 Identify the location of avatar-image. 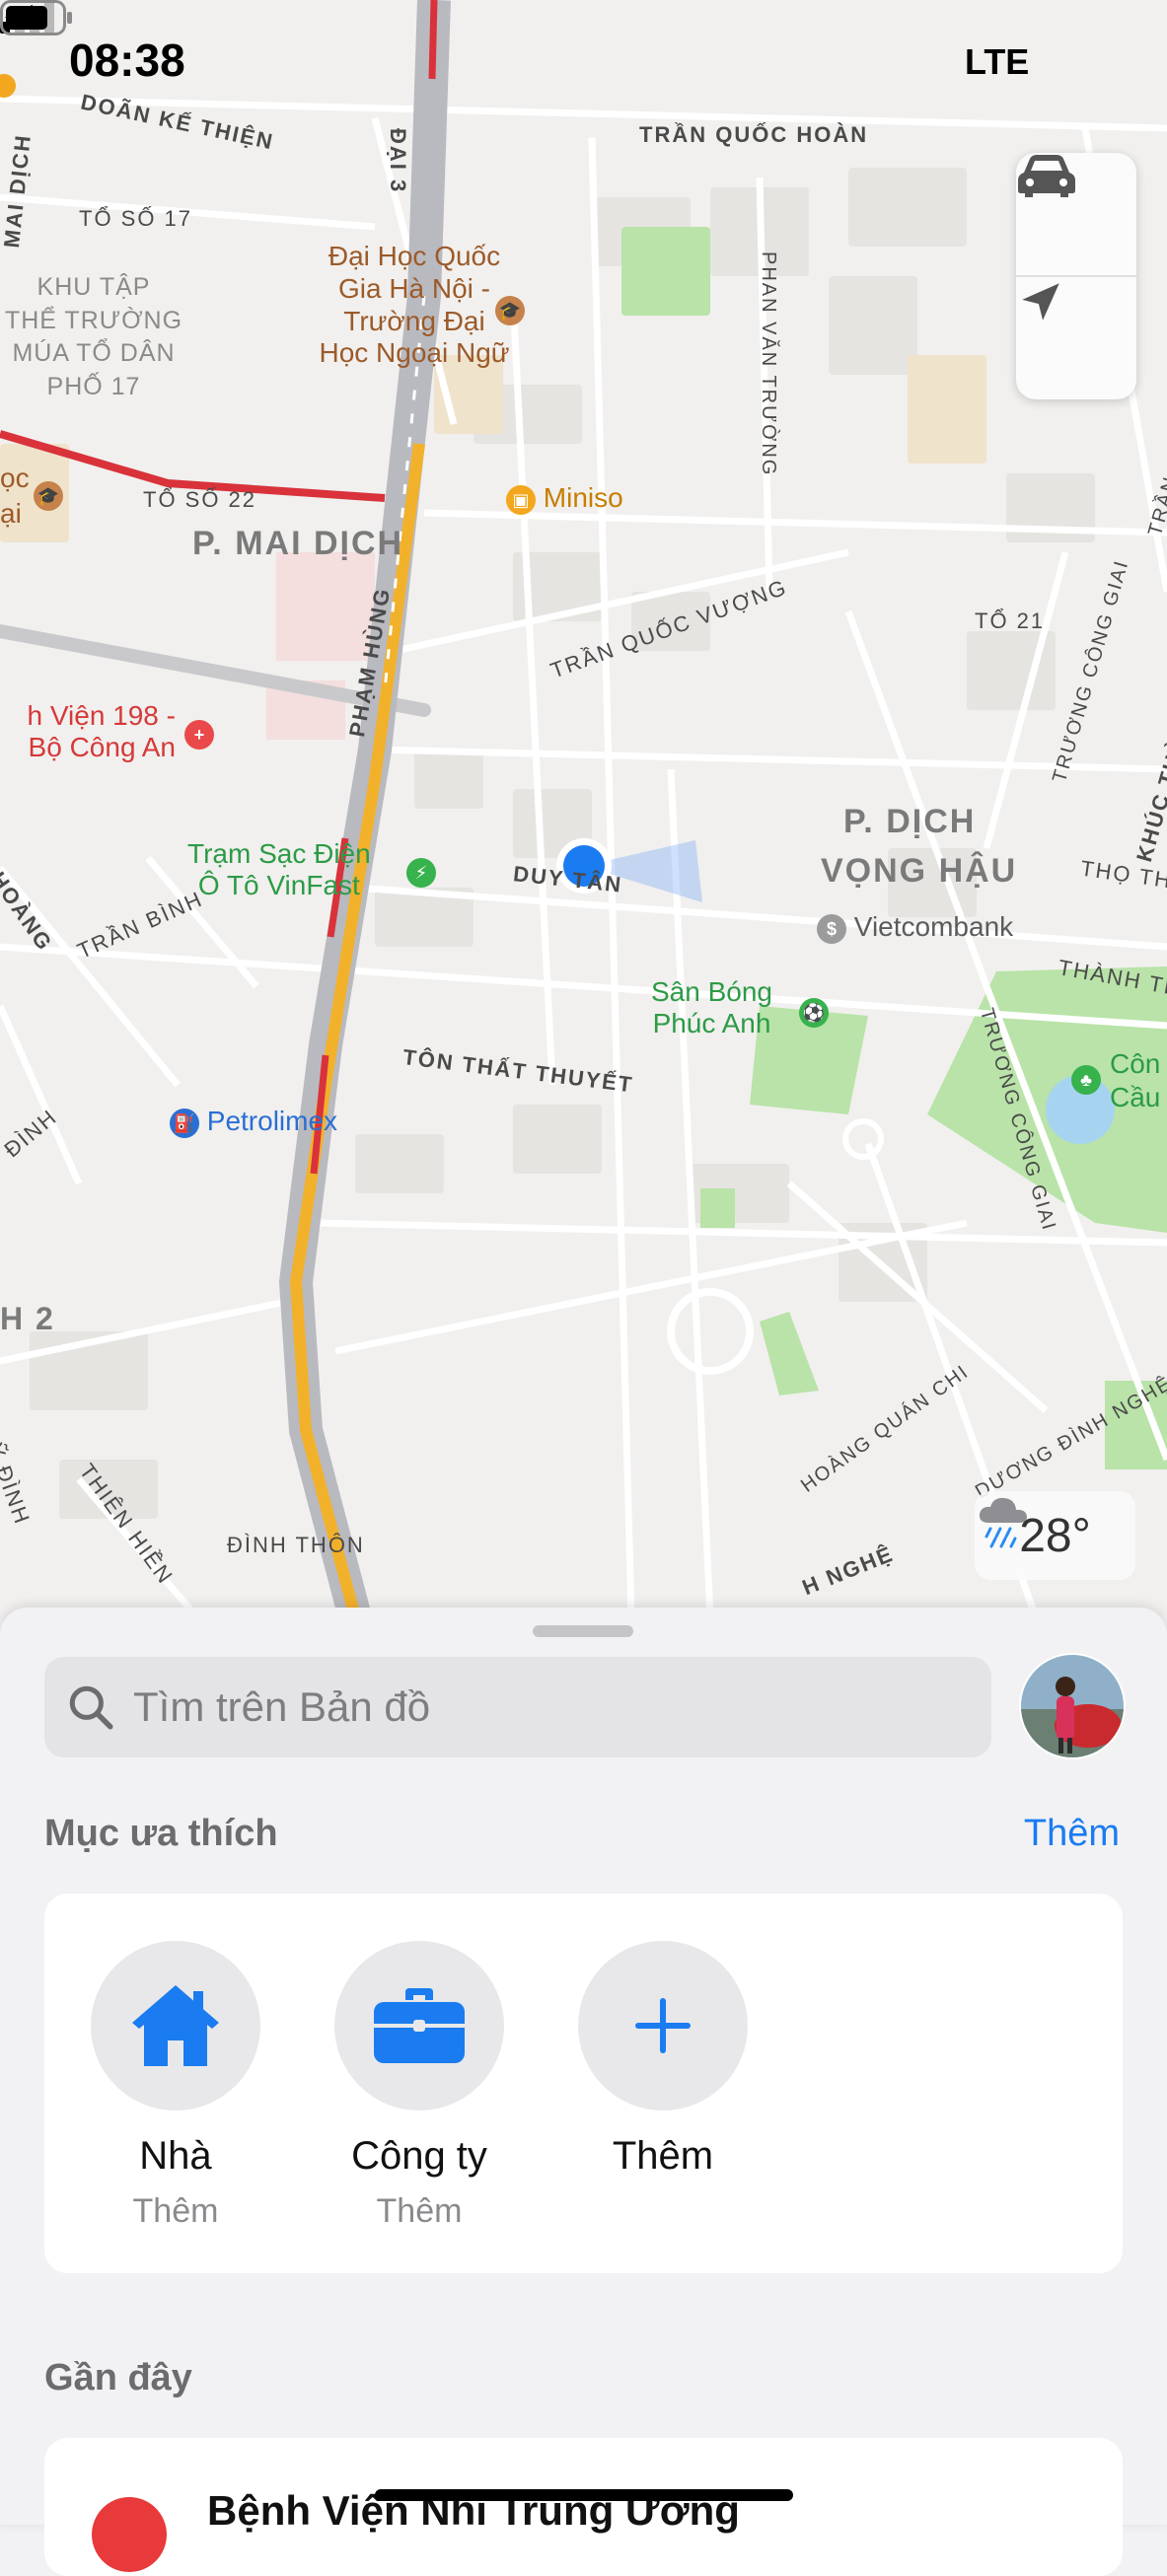
(1072, 1706).